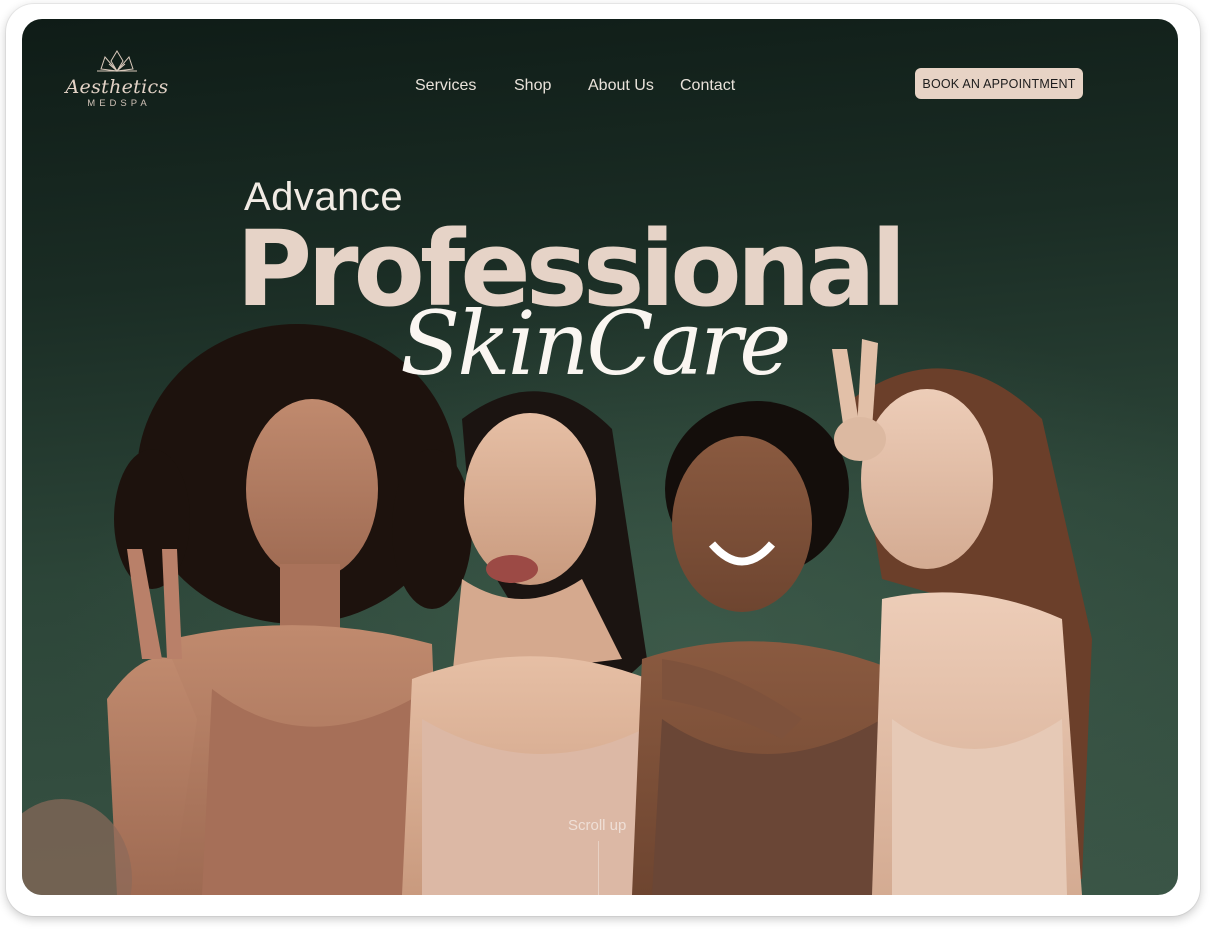  What do you see at coordinates (999, 83) in the screenshot?
I see `book-appointment-button: BOOK AN APPOINTMENT` at bounding box center [999, 83].